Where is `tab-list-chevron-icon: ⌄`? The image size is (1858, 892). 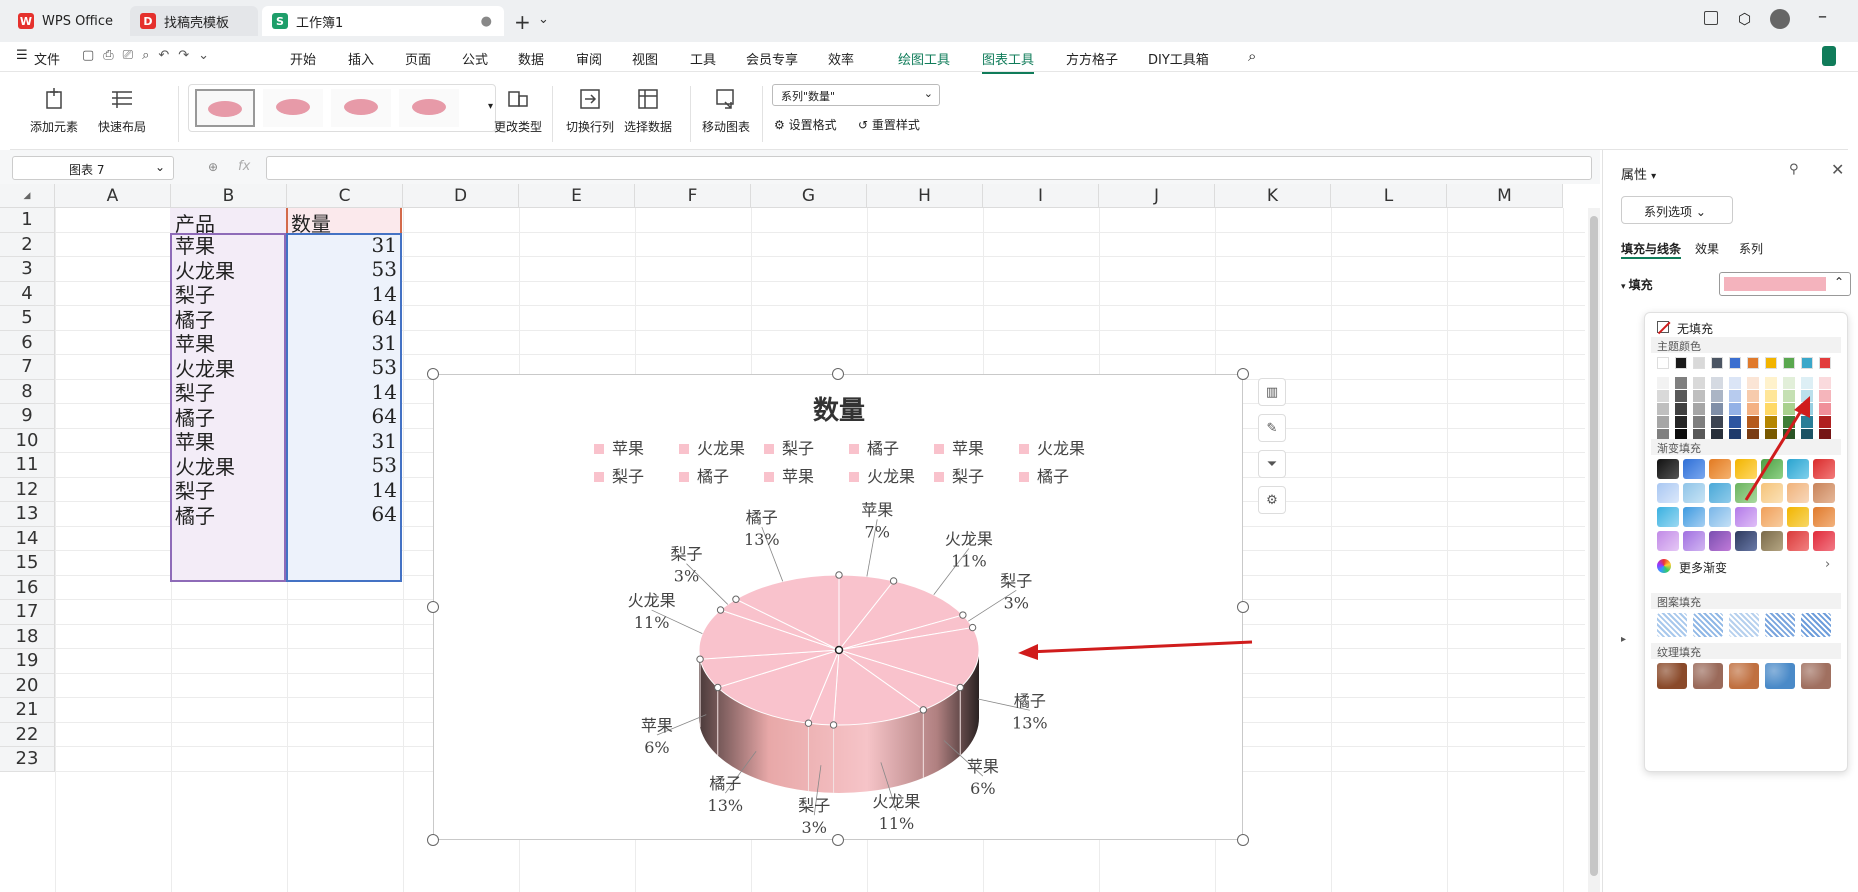 tab-list-chevron-icon: ⌄ is located at coordinates (543, 19).